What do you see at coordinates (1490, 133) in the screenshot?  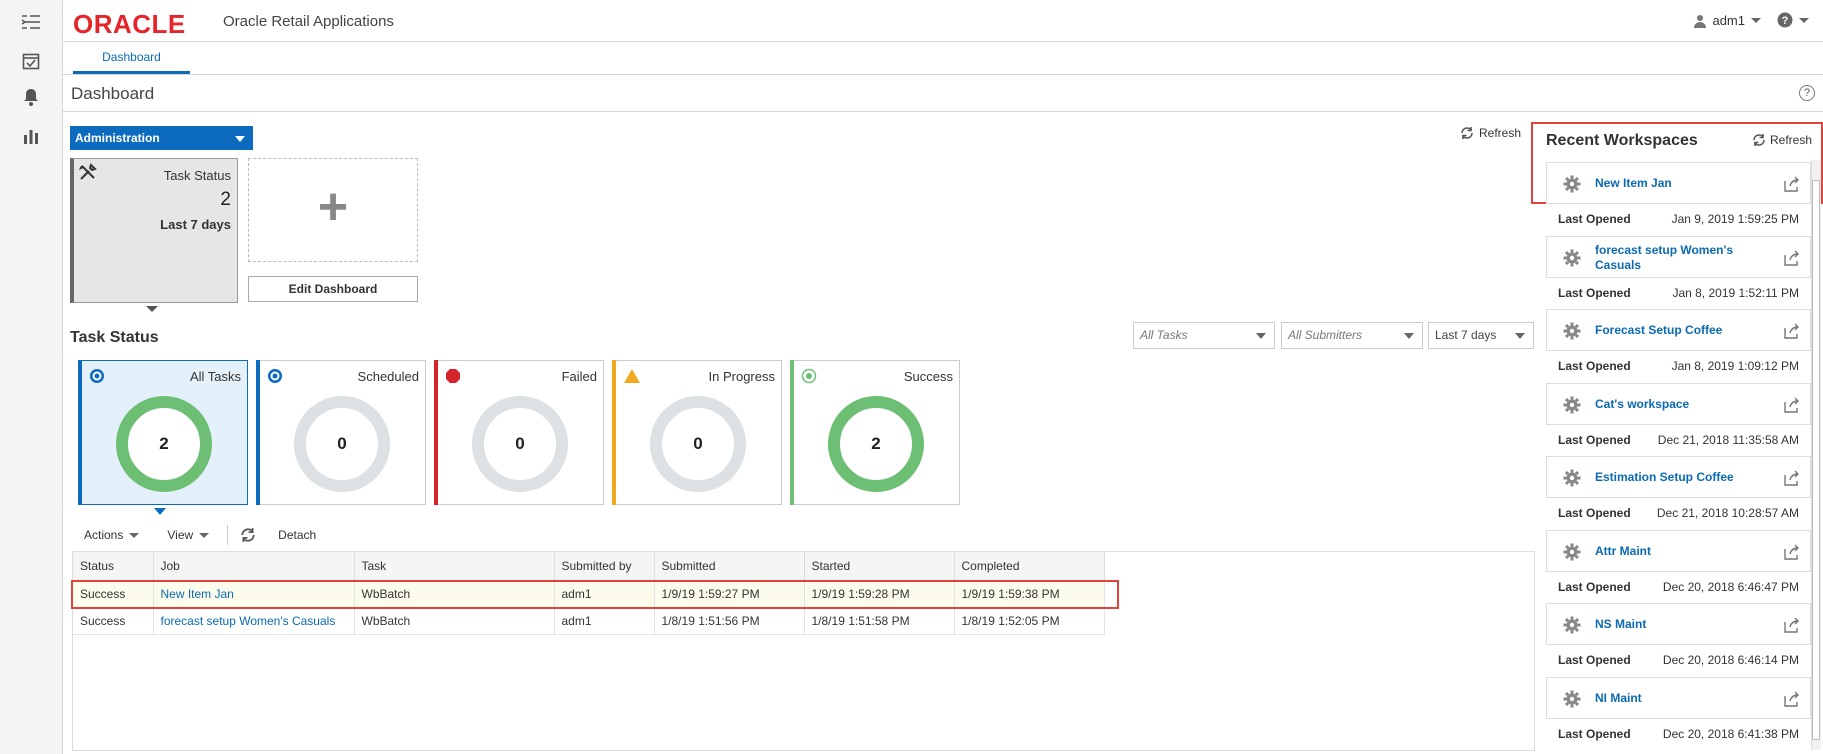 I see `refresh-button: Refresh` at bounding box center [1490, 133].